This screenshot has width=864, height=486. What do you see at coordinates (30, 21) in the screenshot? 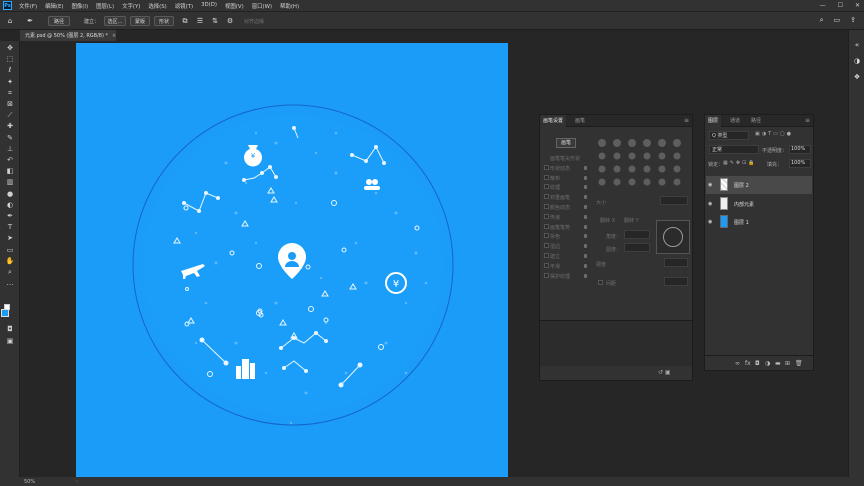
I see `pen-tool-preset-icon: ✒` at bounding box center [30, 21].